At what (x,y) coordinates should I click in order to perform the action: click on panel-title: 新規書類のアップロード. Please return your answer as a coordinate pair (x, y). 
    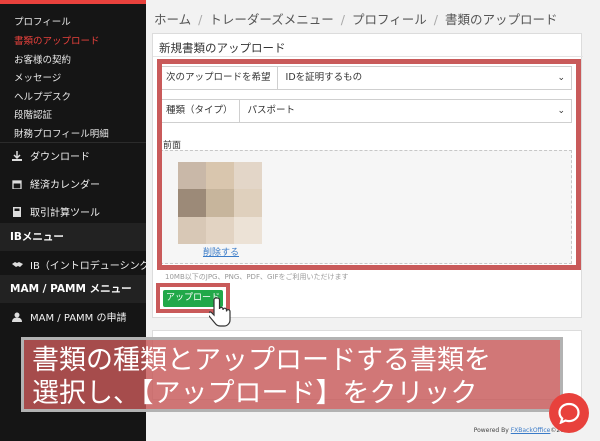
    Looking at the image, I should click on (222, 48).